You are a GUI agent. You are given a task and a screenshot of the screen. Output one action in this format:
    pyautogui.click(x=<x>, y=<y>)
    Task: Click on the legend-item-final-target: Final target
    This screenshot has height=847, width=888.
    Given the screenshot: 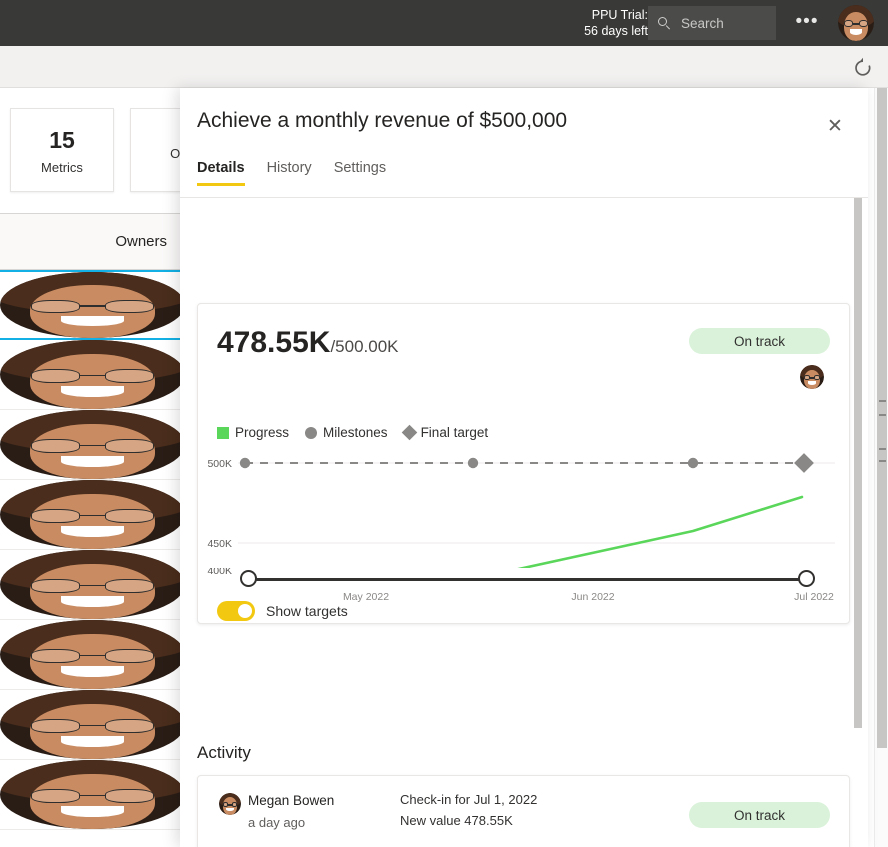 What is the action you would take?
    pyautogui.click(x=445, y=432)
    